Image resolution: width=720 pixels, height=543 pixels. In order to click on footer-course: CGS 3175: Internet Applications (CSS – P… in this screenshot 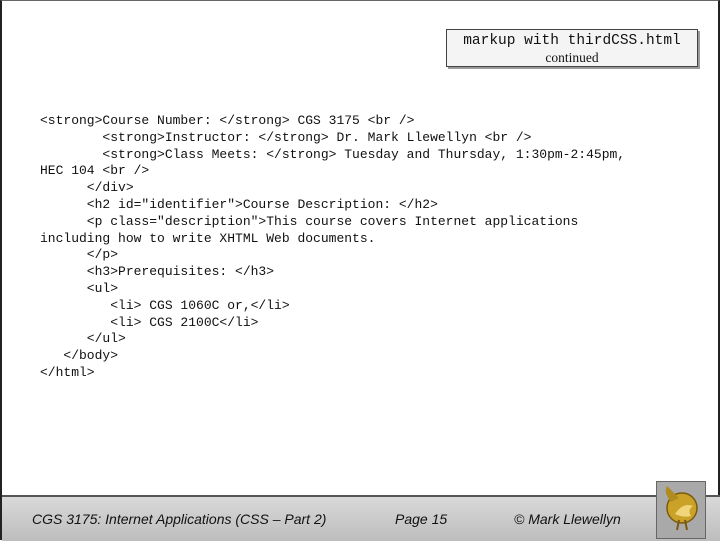, I will do `click(179, 519)`.